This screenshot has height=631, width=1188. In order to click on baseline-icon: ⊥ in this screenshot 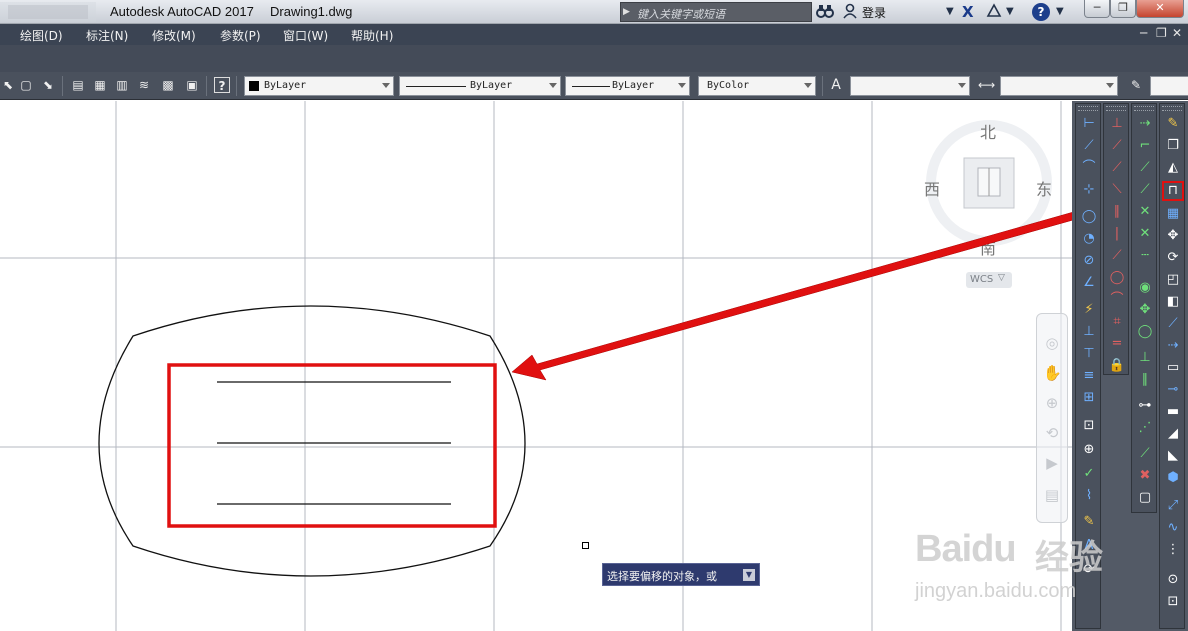, I will do `click(1089, 332)`.